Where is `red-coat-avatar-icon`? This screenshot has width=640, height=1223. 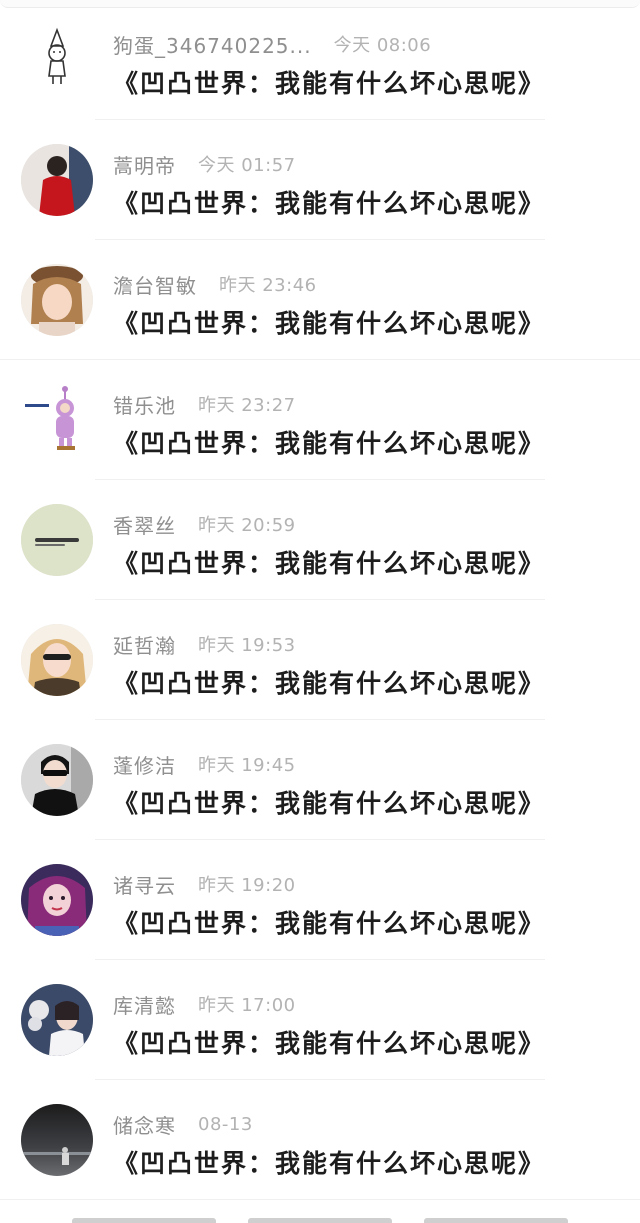
red-coat-avatar-icon is located at coordinates (57, 180).